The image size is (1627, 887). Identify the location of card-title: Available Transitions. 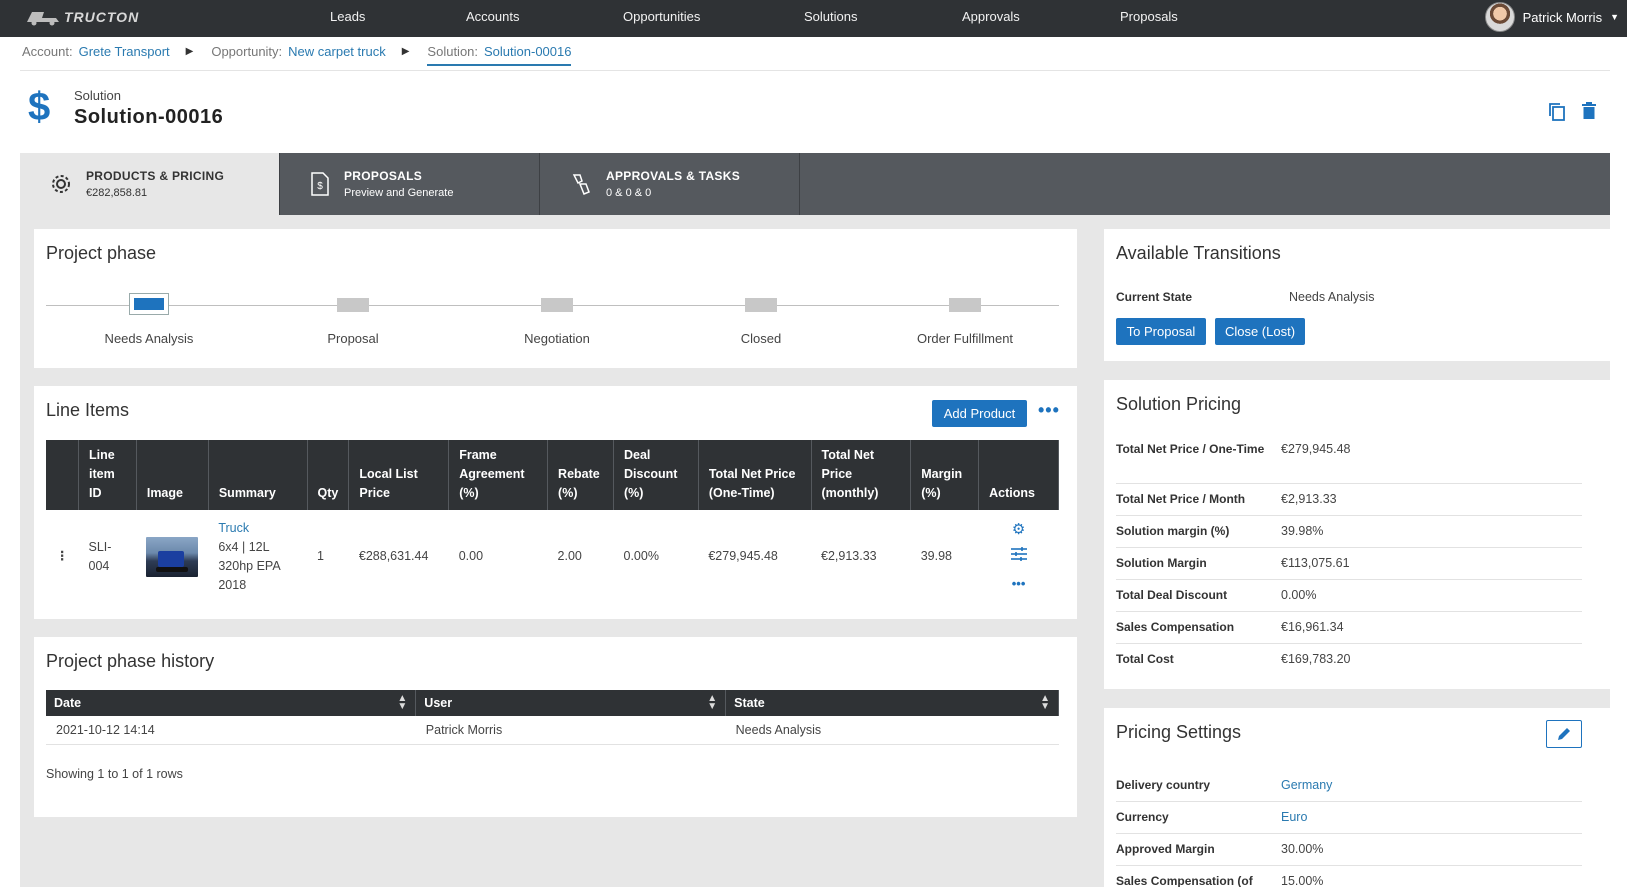
(1198, 253).